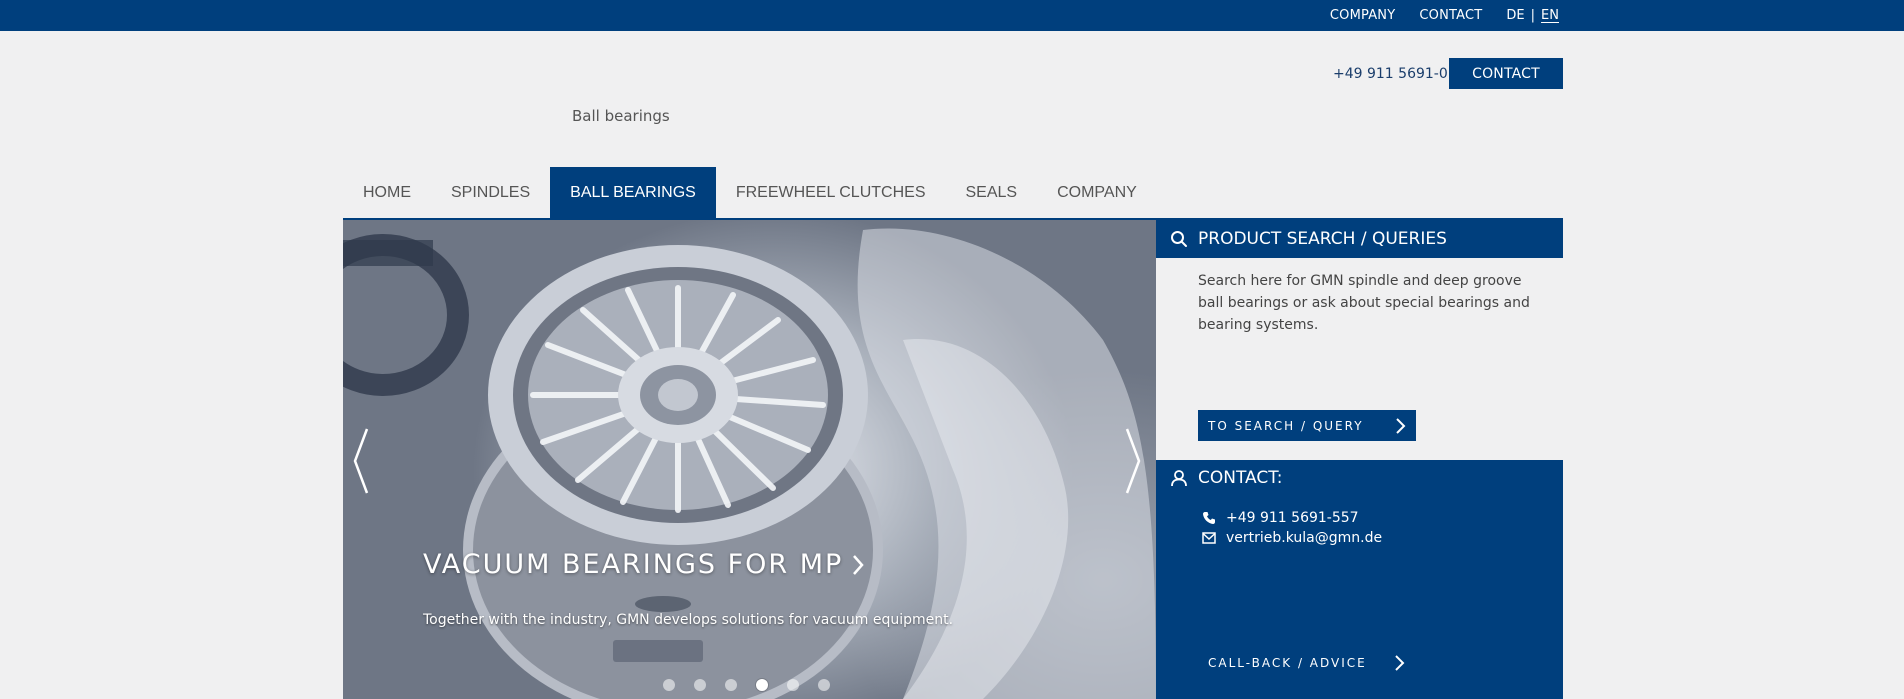  I want to click on contact-phone: +49 911 5691-557, so click(1292, 518).